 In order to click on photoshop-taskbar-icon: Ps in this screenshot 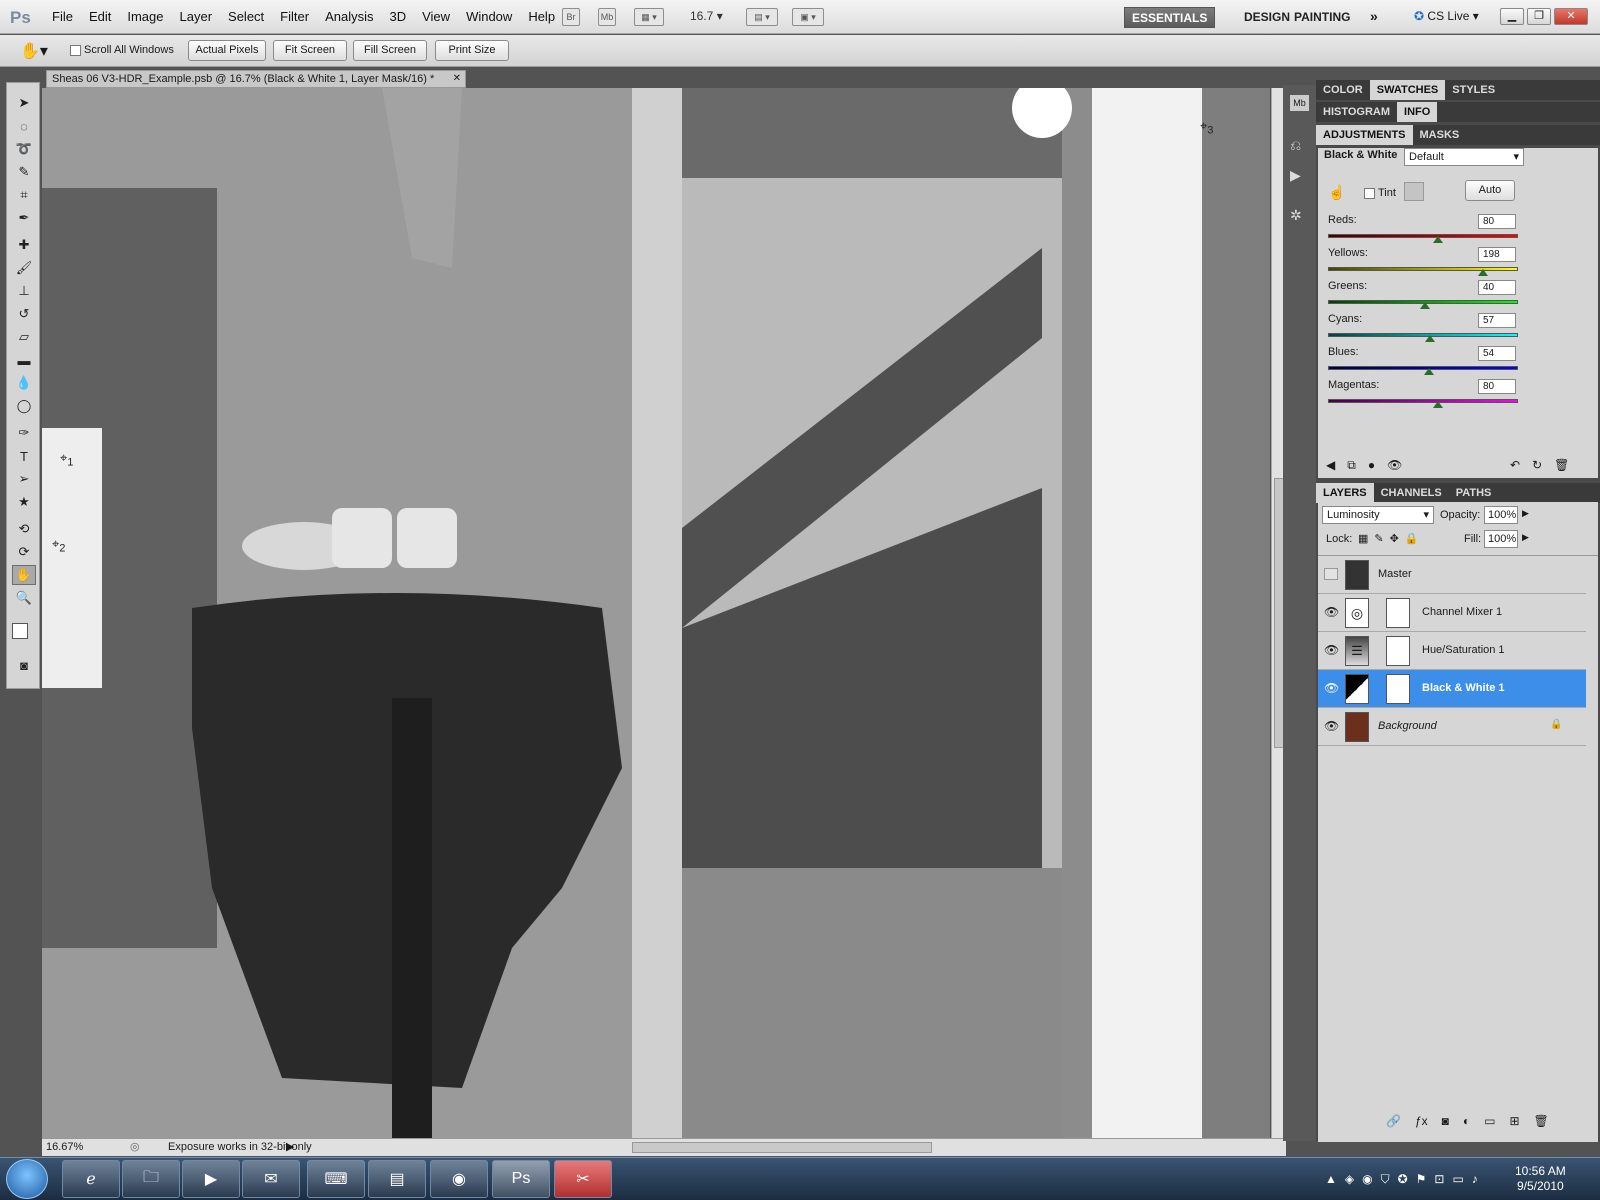, I will do `click(521, 1179)`.